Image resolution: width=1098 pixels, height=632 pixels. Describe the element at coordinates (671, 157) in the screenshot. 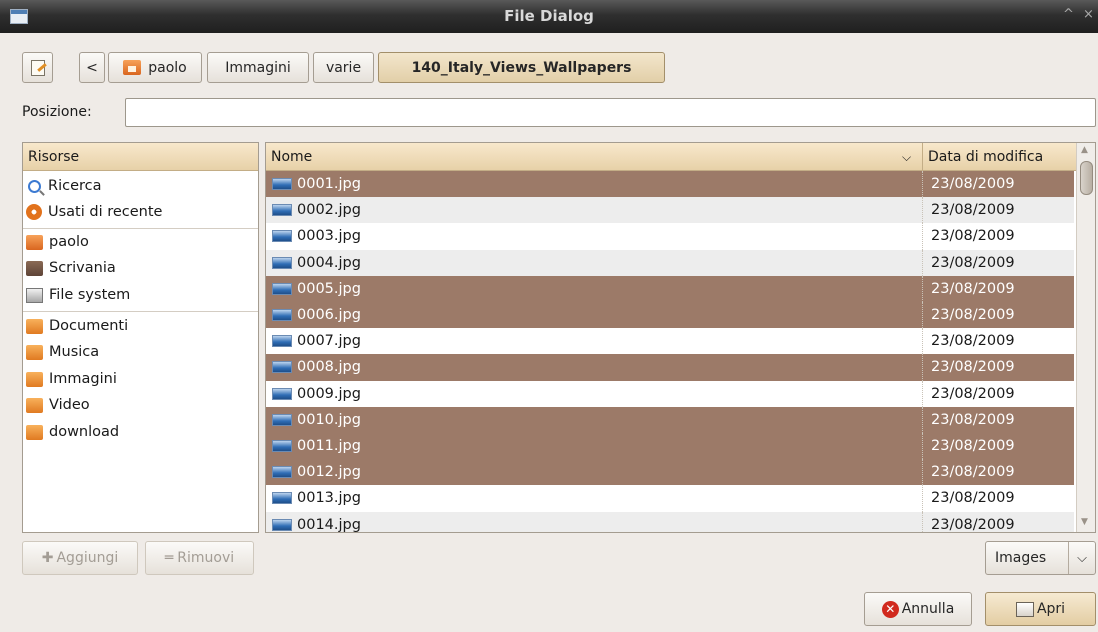

I see `file-list-header: Nome ⌵ Data di modifica` at that location.